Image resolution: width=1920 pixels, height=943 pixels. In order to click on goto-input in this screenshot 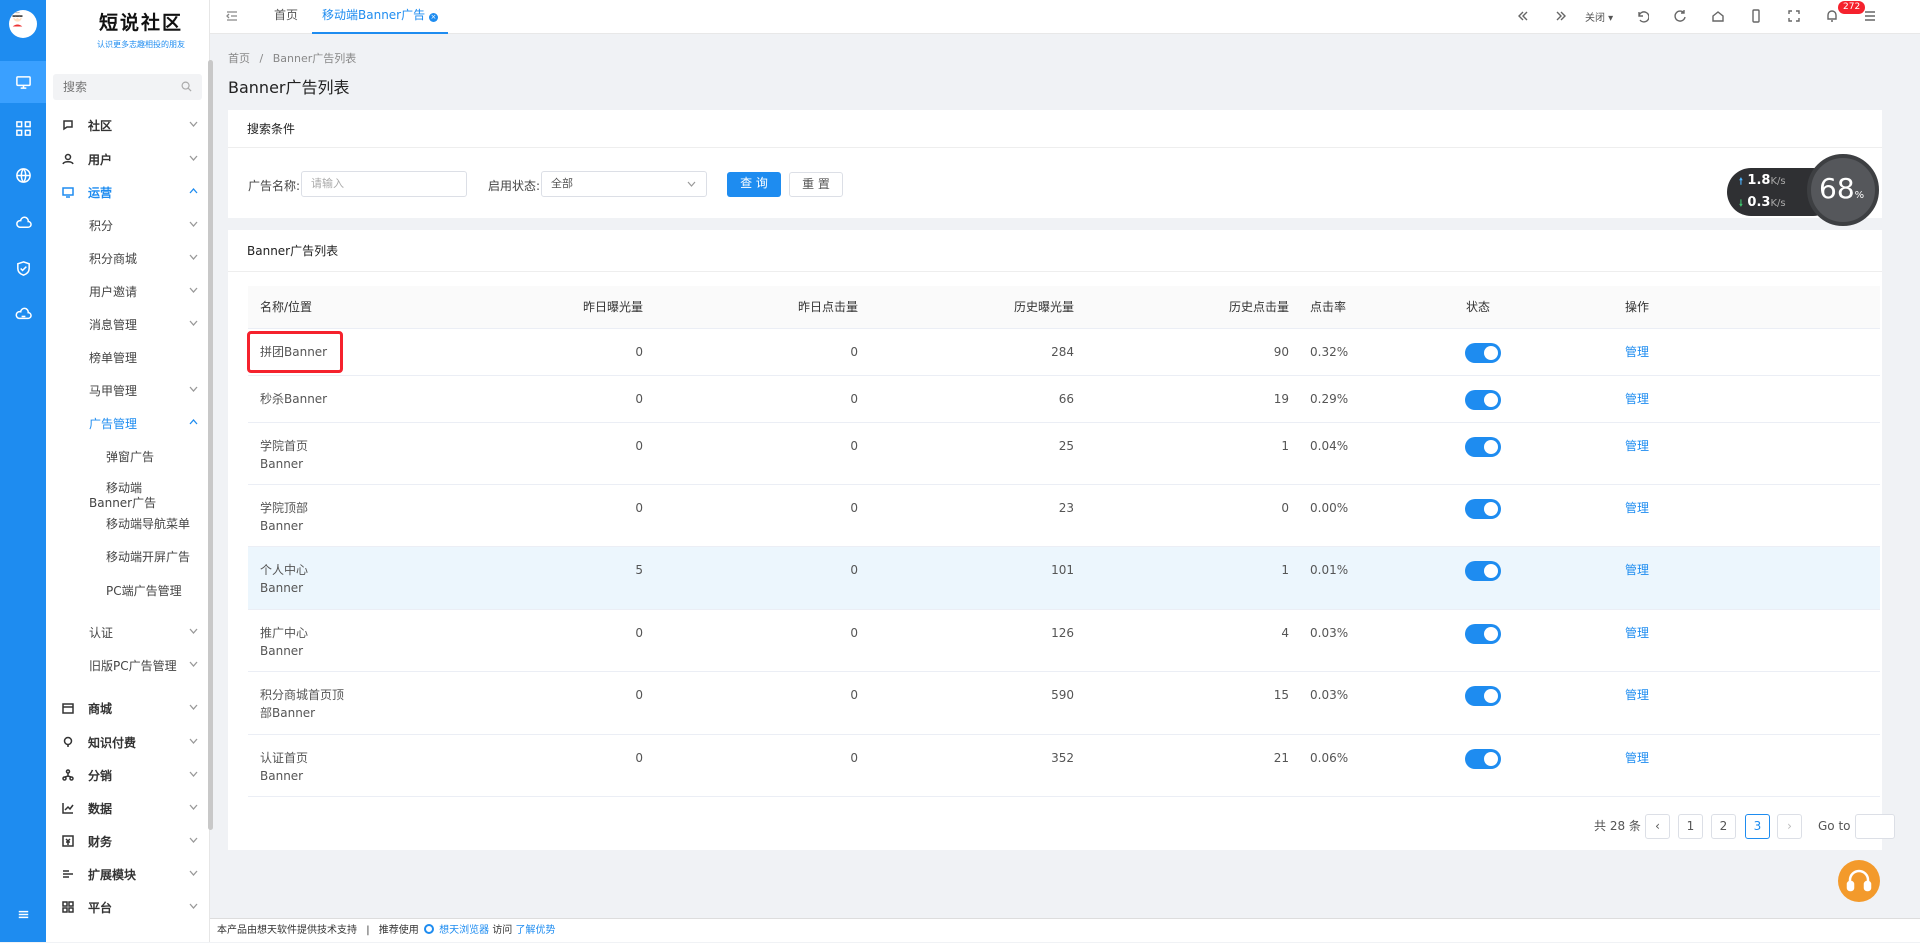, I will do `click(1875, 826)`.